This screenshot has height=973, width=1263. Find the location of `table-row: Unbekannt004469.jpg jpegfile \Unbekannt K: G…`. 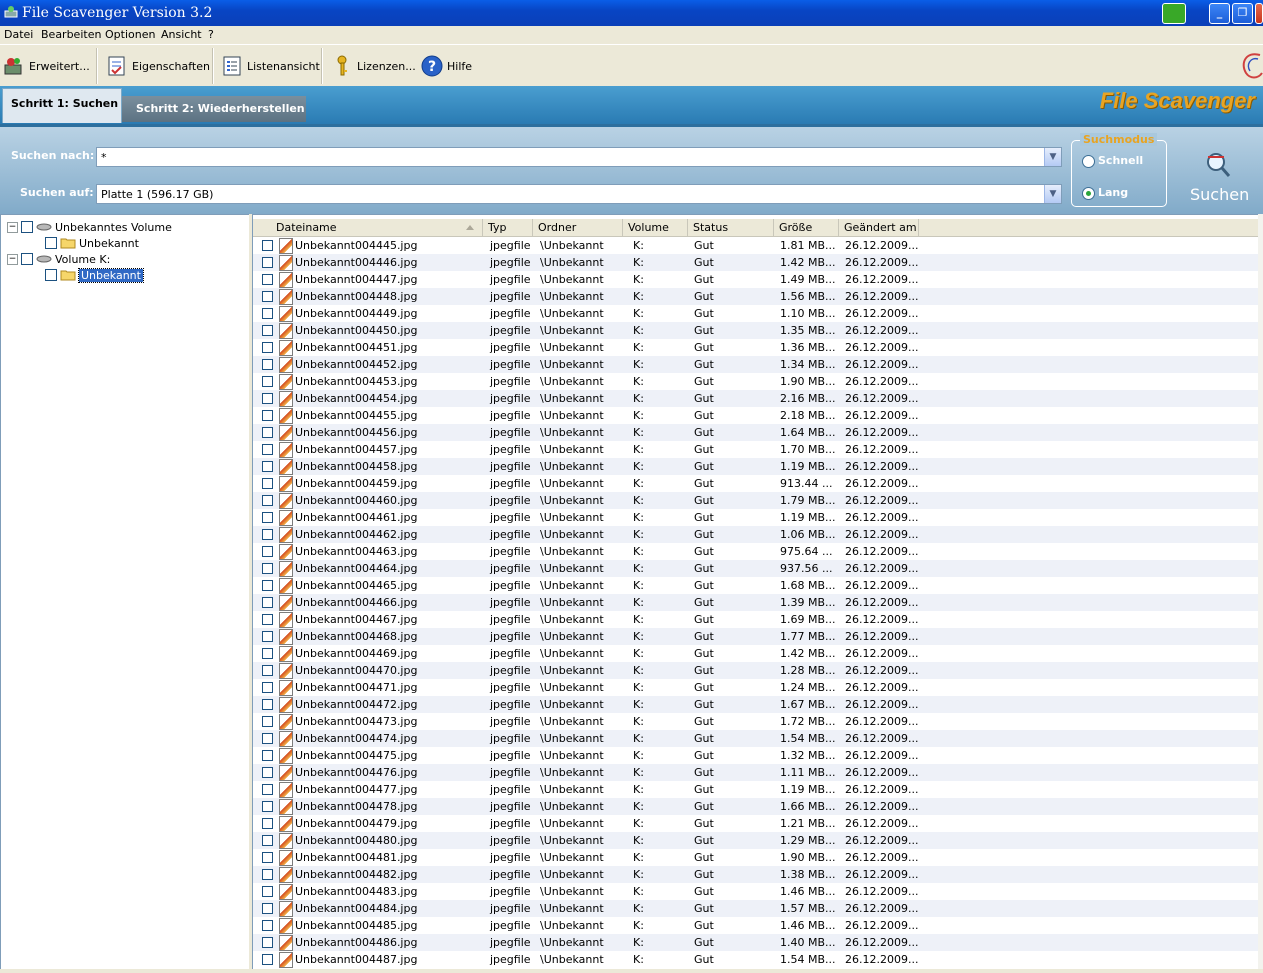

table-row: Unbekannt004469.jpg jpegfile \Unbekannt K: G… is located at coordinates (756, 653).